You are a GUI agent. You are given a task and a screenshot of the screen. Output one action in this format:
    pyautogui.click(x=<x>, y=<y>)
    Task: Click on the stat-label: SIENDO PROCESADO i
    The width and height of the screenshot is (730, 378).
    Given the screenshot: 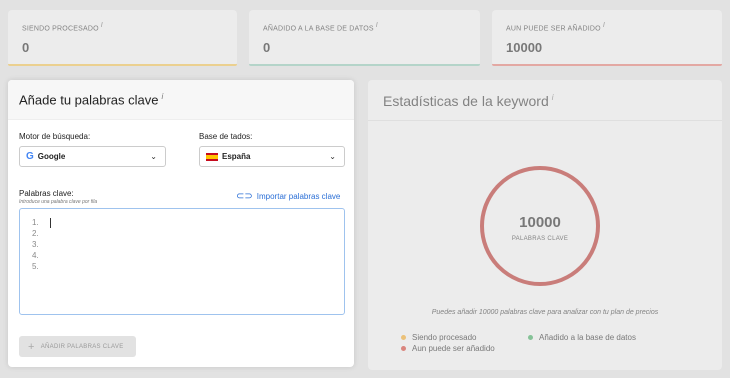 What is the action you would take?
    pyautogui.click(x=62, y=27)
    